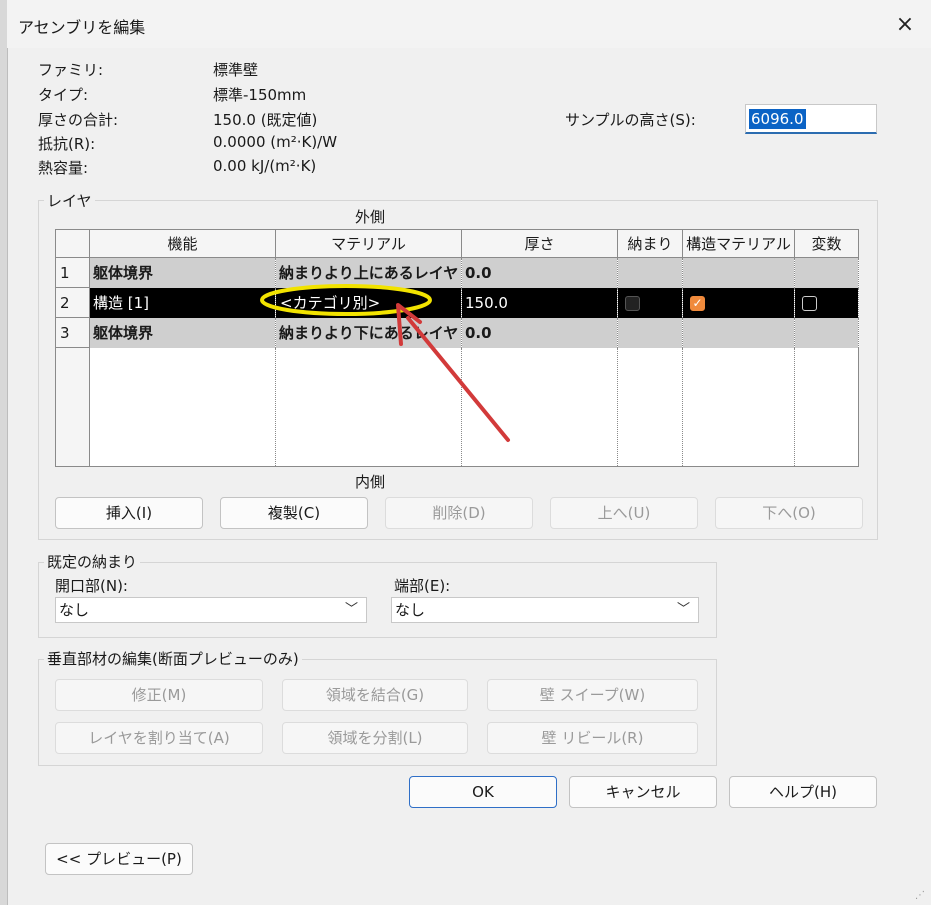 This screenshot has width=931, height=905. I want to click on openings-label: 開口部(N):, so click(91, 586).